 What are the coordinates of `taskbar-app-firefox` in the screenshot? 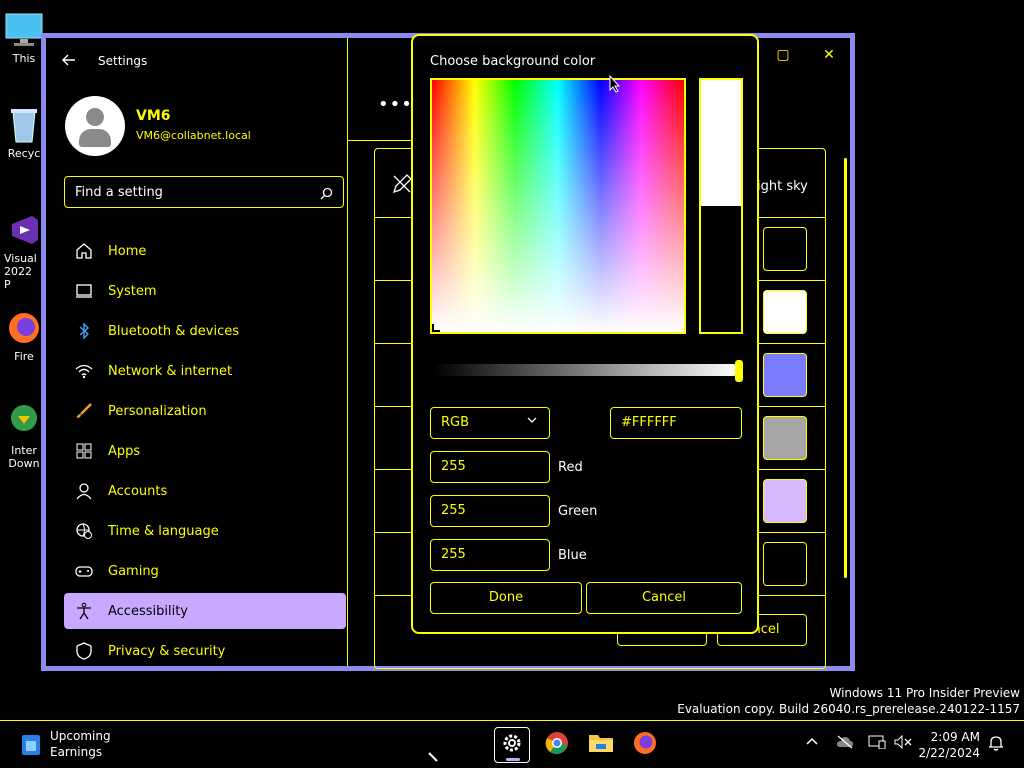 It's located at (645, 745).